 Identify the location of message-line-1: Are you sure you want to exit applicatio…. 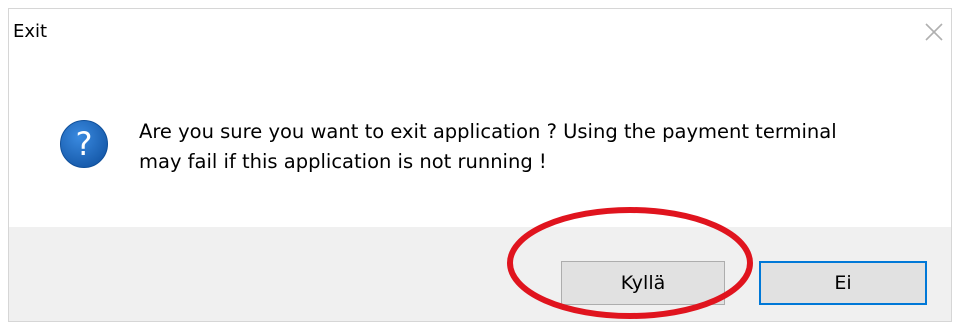
(488, 131).